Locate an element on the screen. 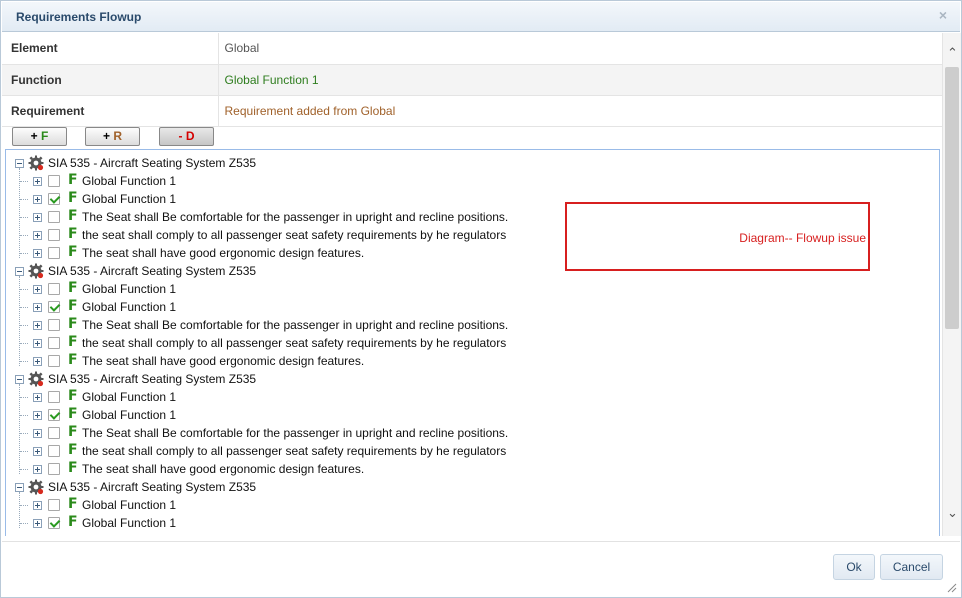 The image size is (962, 598). cancel-button: Cancel is located at coordinates (911, 567).